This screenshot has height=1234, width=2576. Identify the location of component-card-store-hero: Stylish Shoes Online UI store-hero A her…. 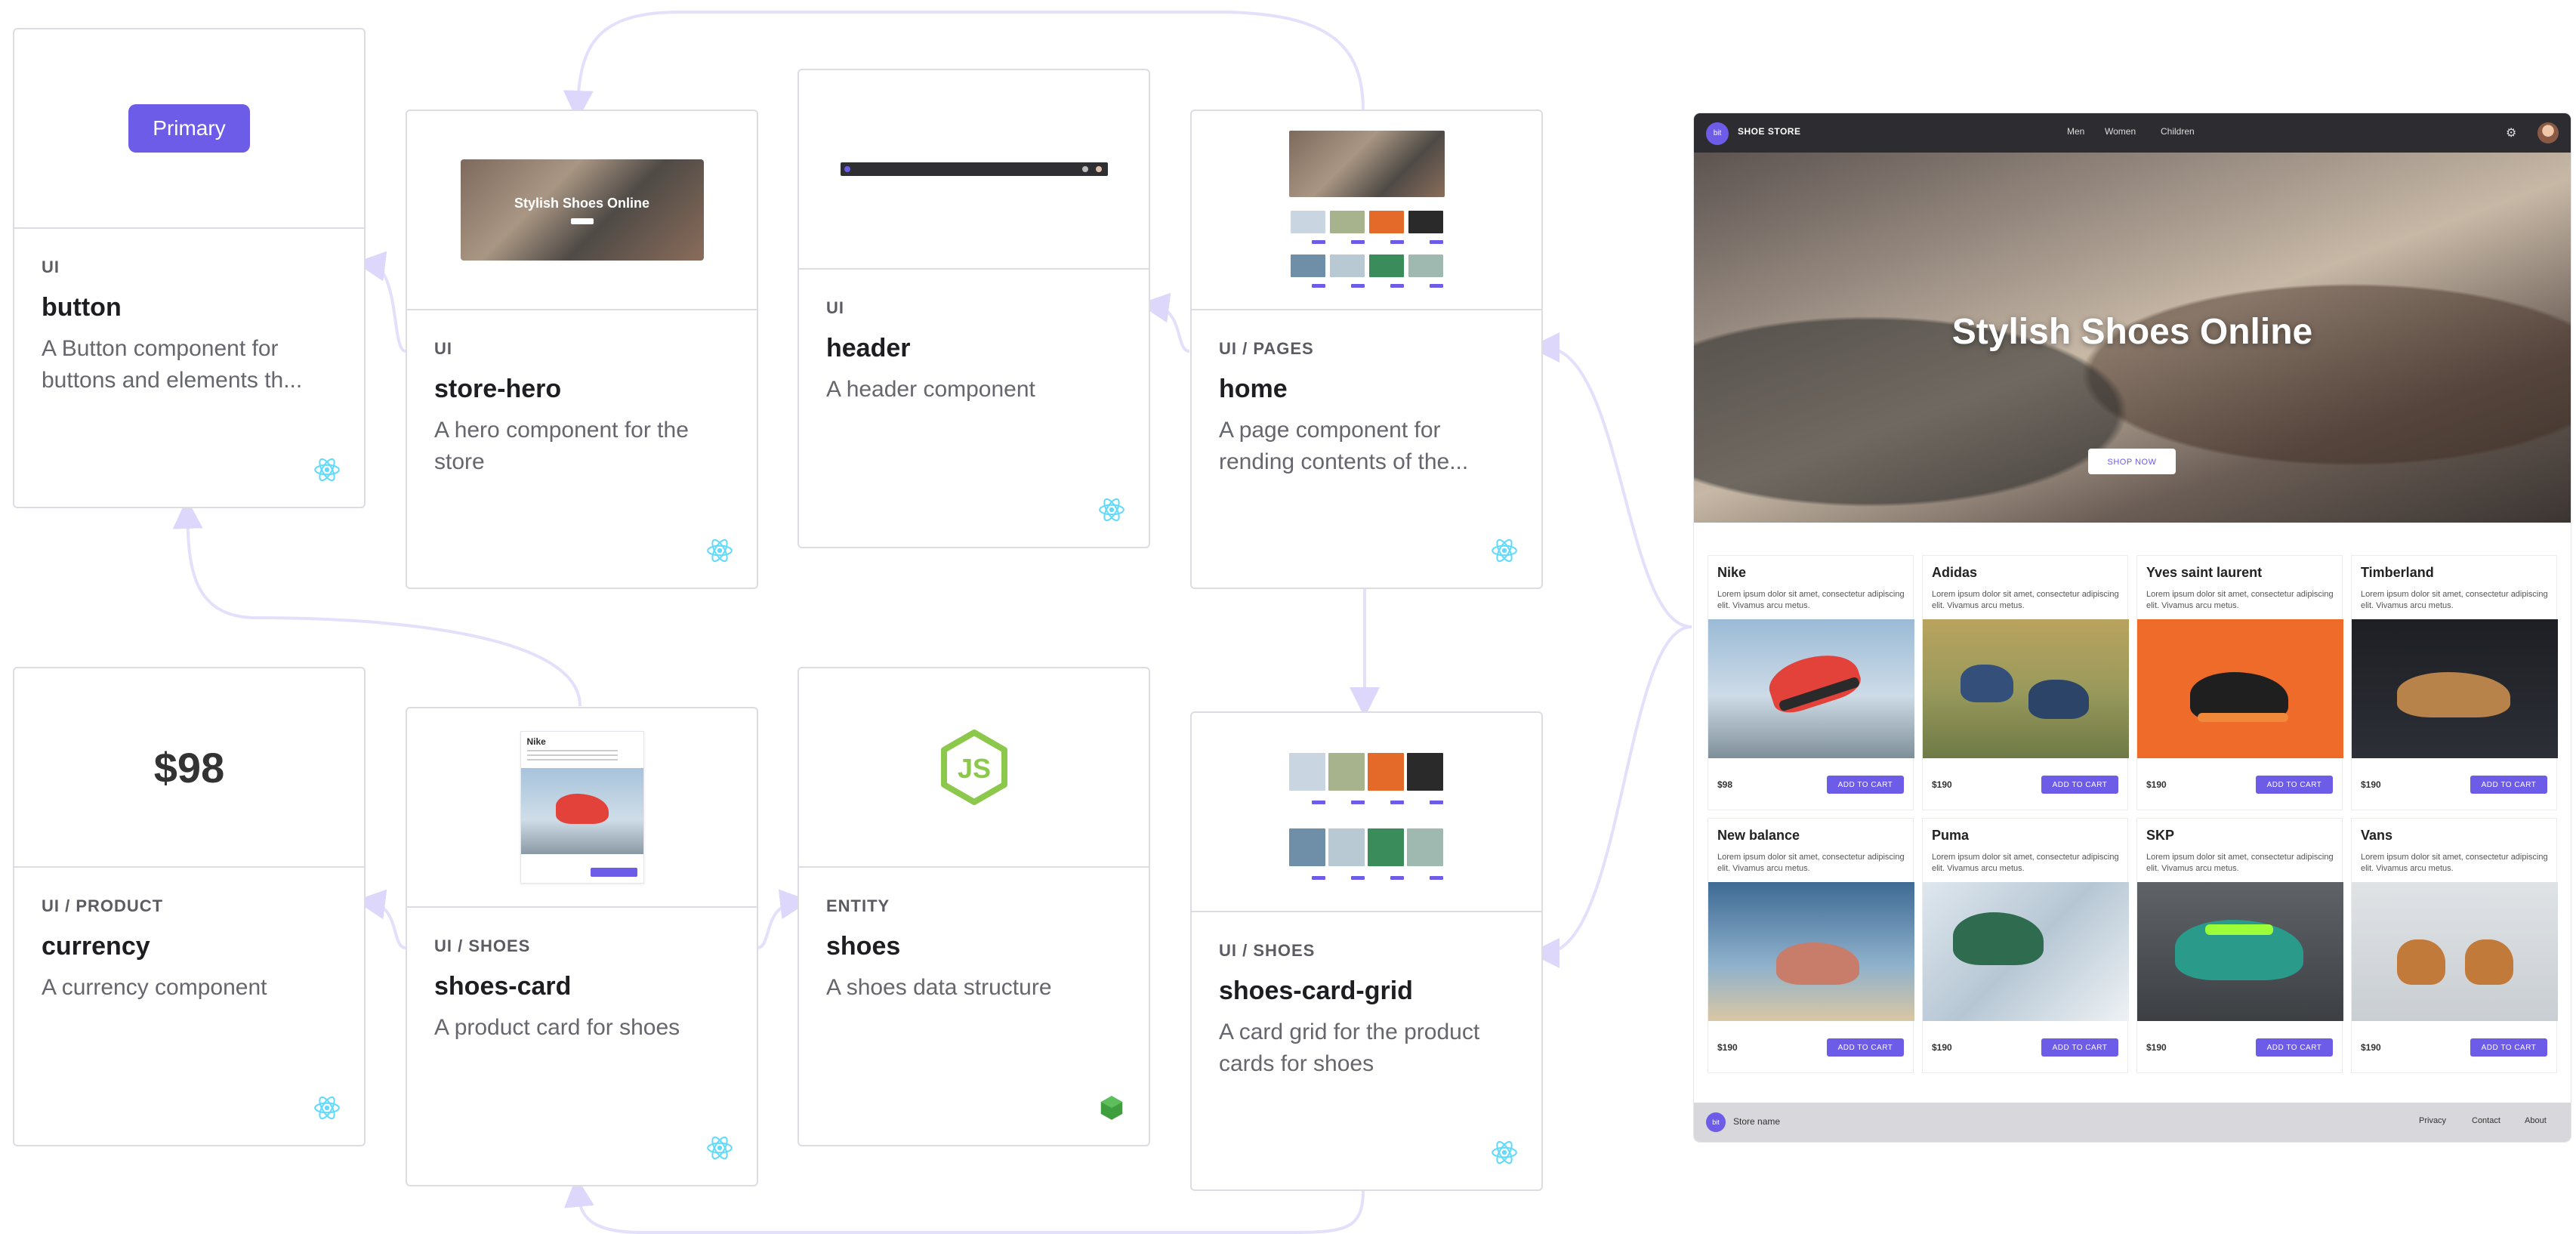
(582, 349).